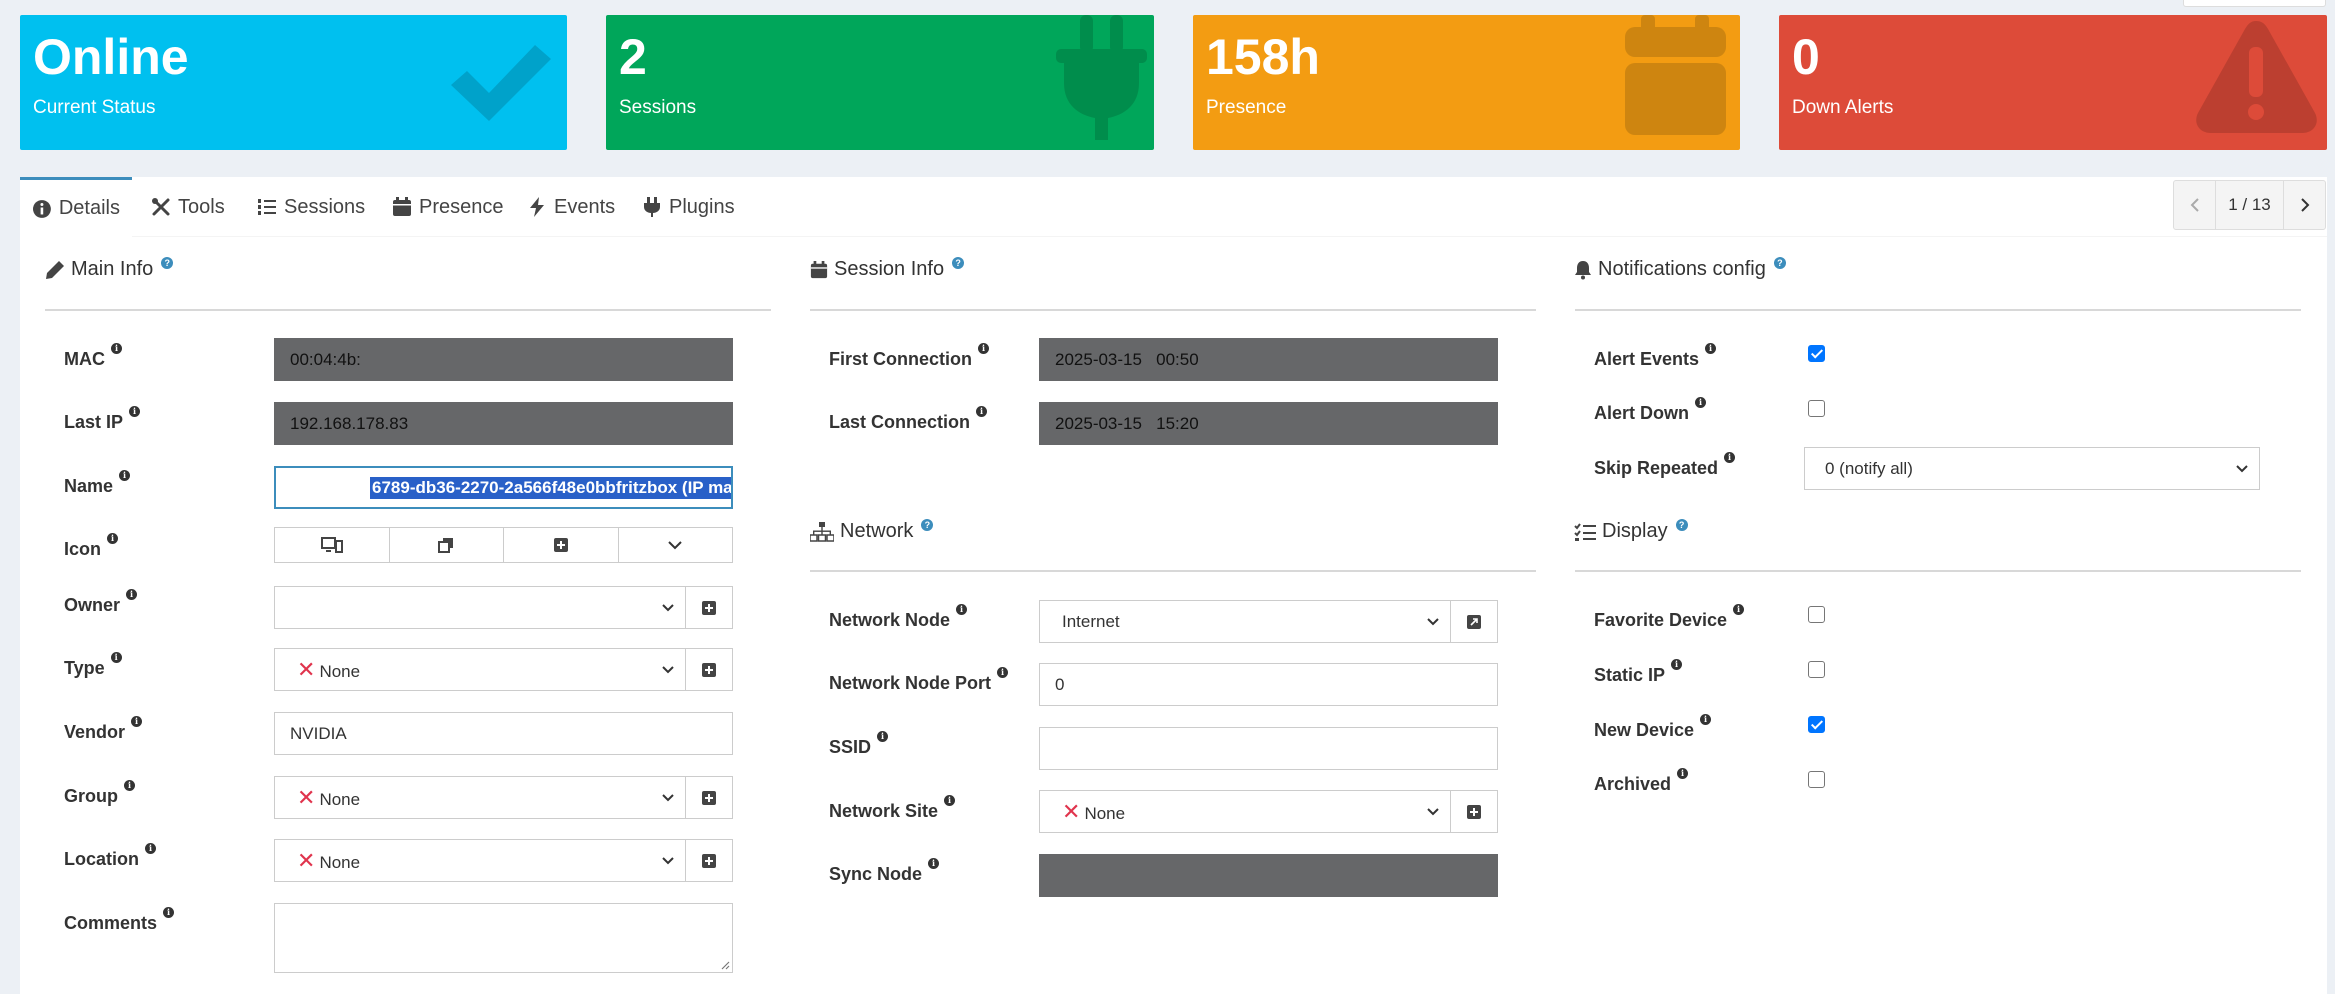 The width and height of the screenshot is (2335, 994). What do you see at coordinates (480, 860) in the screenshot?
I see `location-select: ✕ None` at bounding box center [480, 860].